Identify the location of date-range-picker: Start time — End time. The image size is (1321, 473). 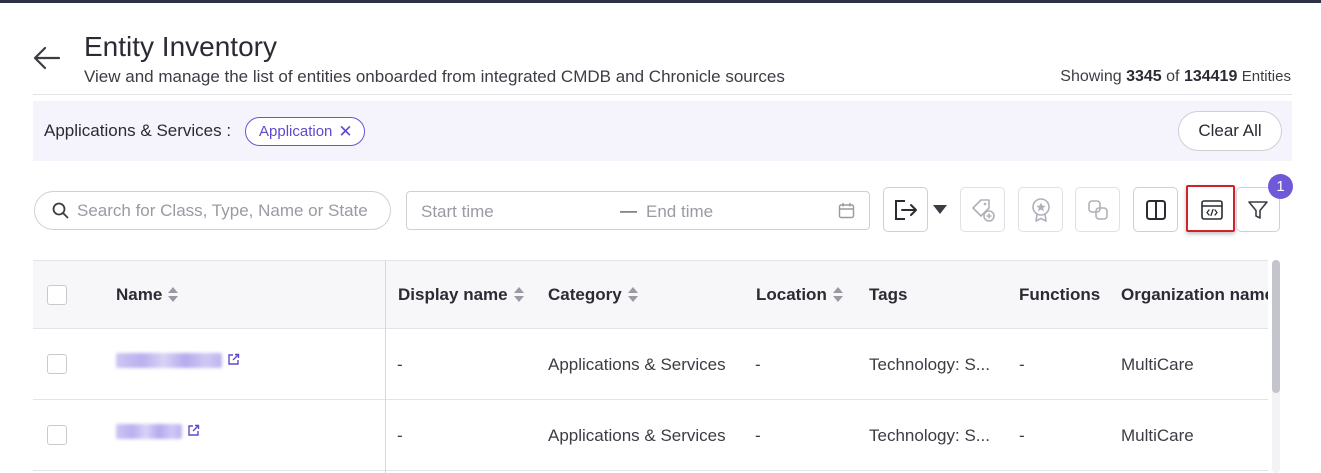
(638, 210).